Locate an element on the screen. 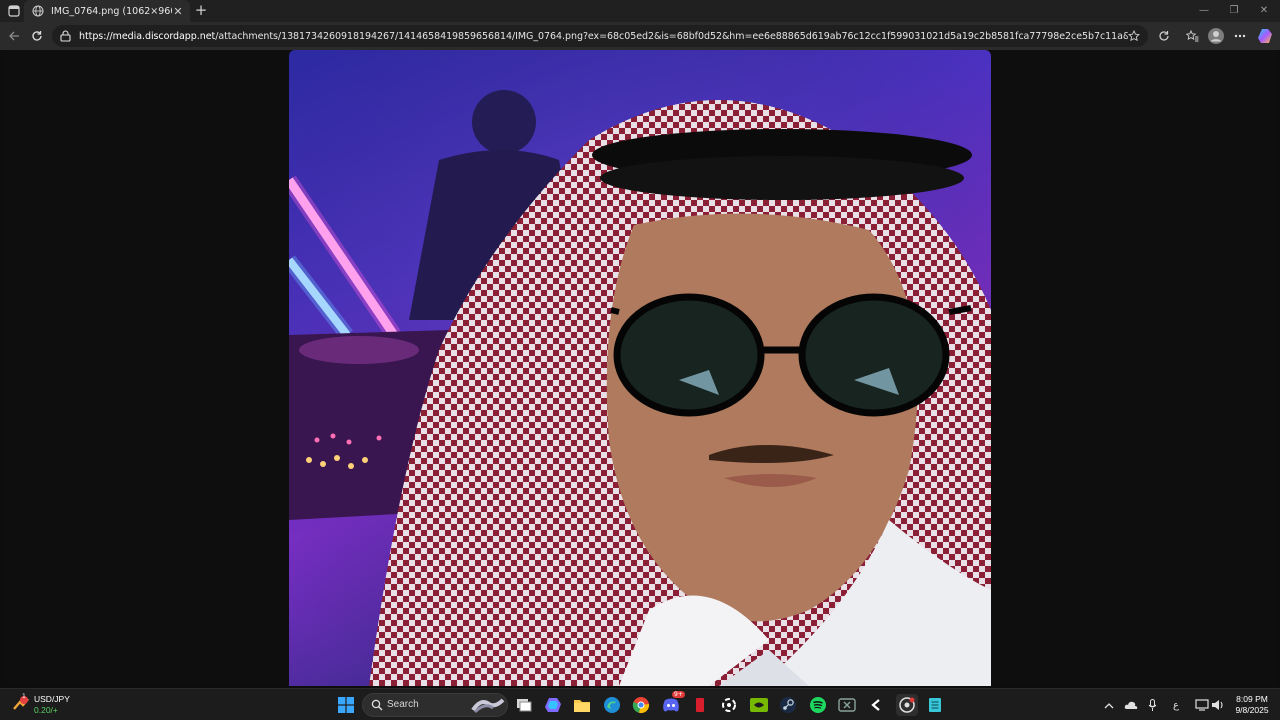  close-icon: ✕ is located at coordinates (178, 11).